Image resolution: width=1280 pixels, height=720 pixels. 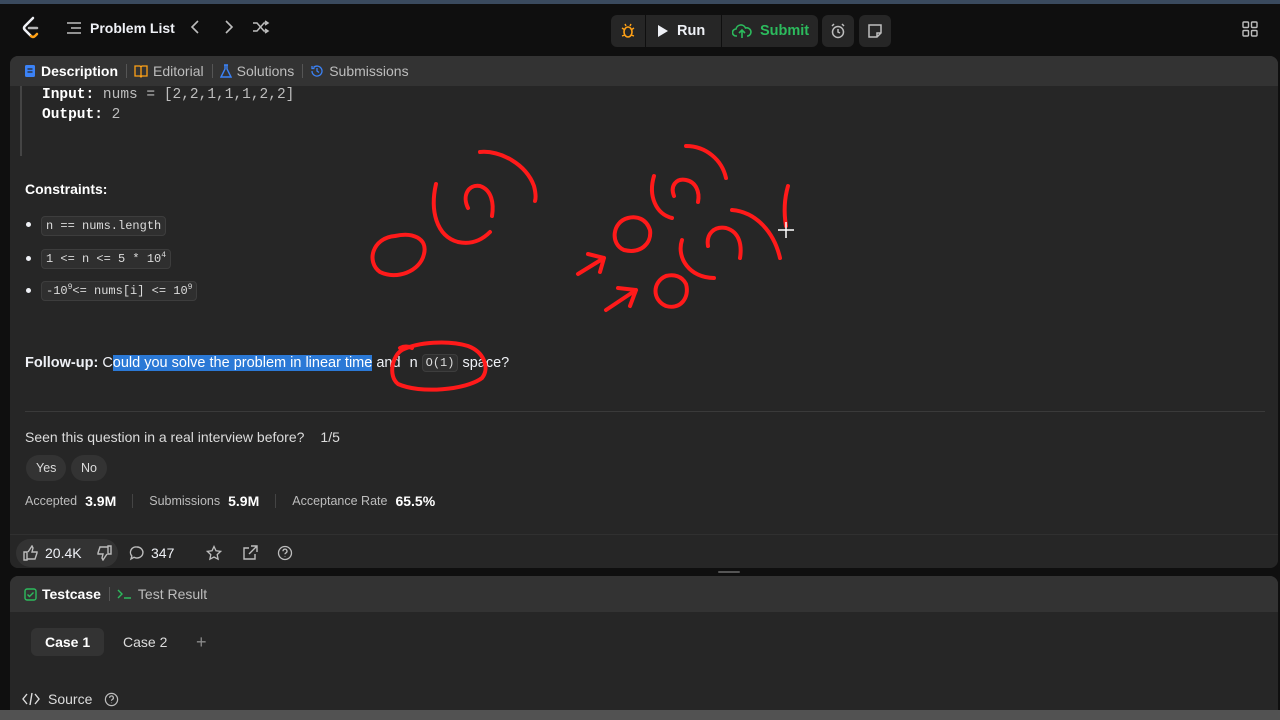 I want to click on comments-button: 347, so click(x=151, y=553).